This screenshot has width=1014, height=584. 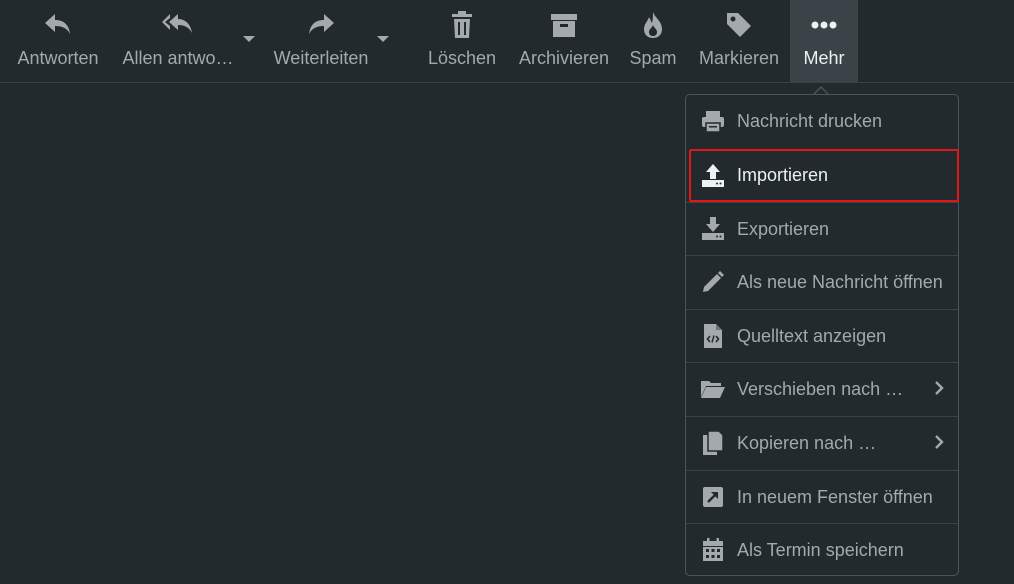 What do you see at coordinates (178, 25) in the screenshot?
I see `reply-all-icon` at bounding box center [178, 25].